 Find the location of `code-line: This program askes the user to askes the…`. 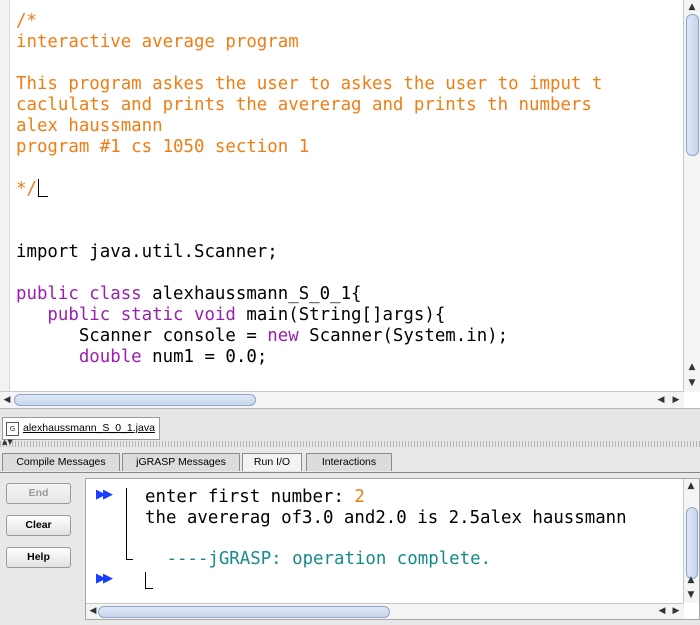

code-line: This program askes the user to askes the… is located at coordinates (349, 84).